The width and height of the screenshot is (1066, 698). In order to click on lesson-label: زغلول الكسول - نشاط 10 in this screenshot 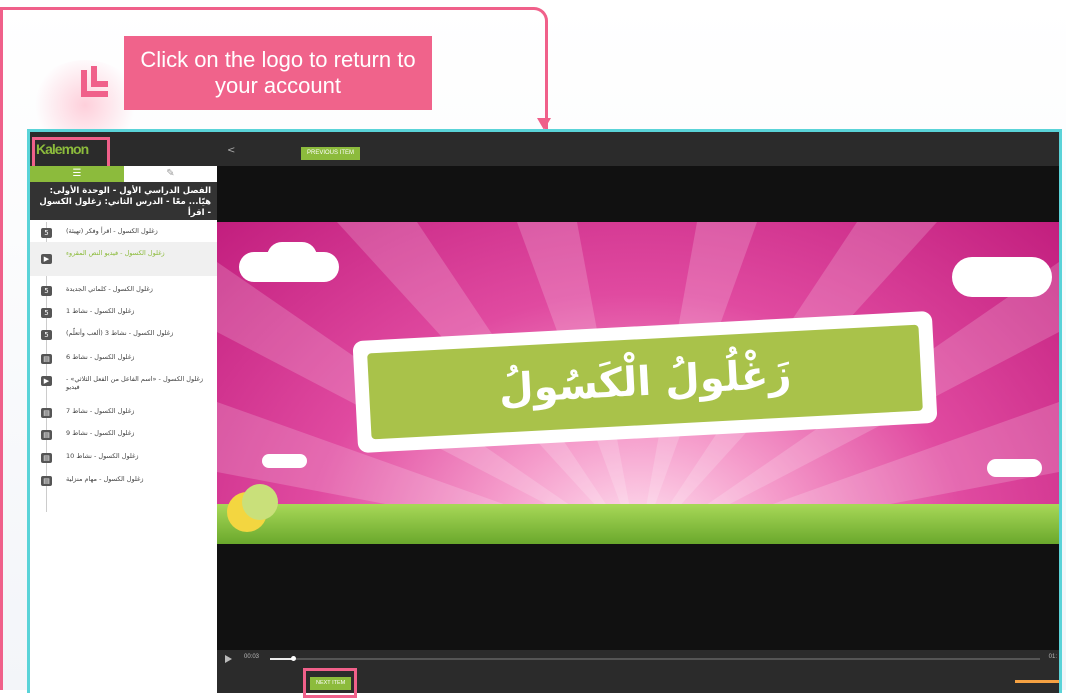, I will do `click(102, 456)`.